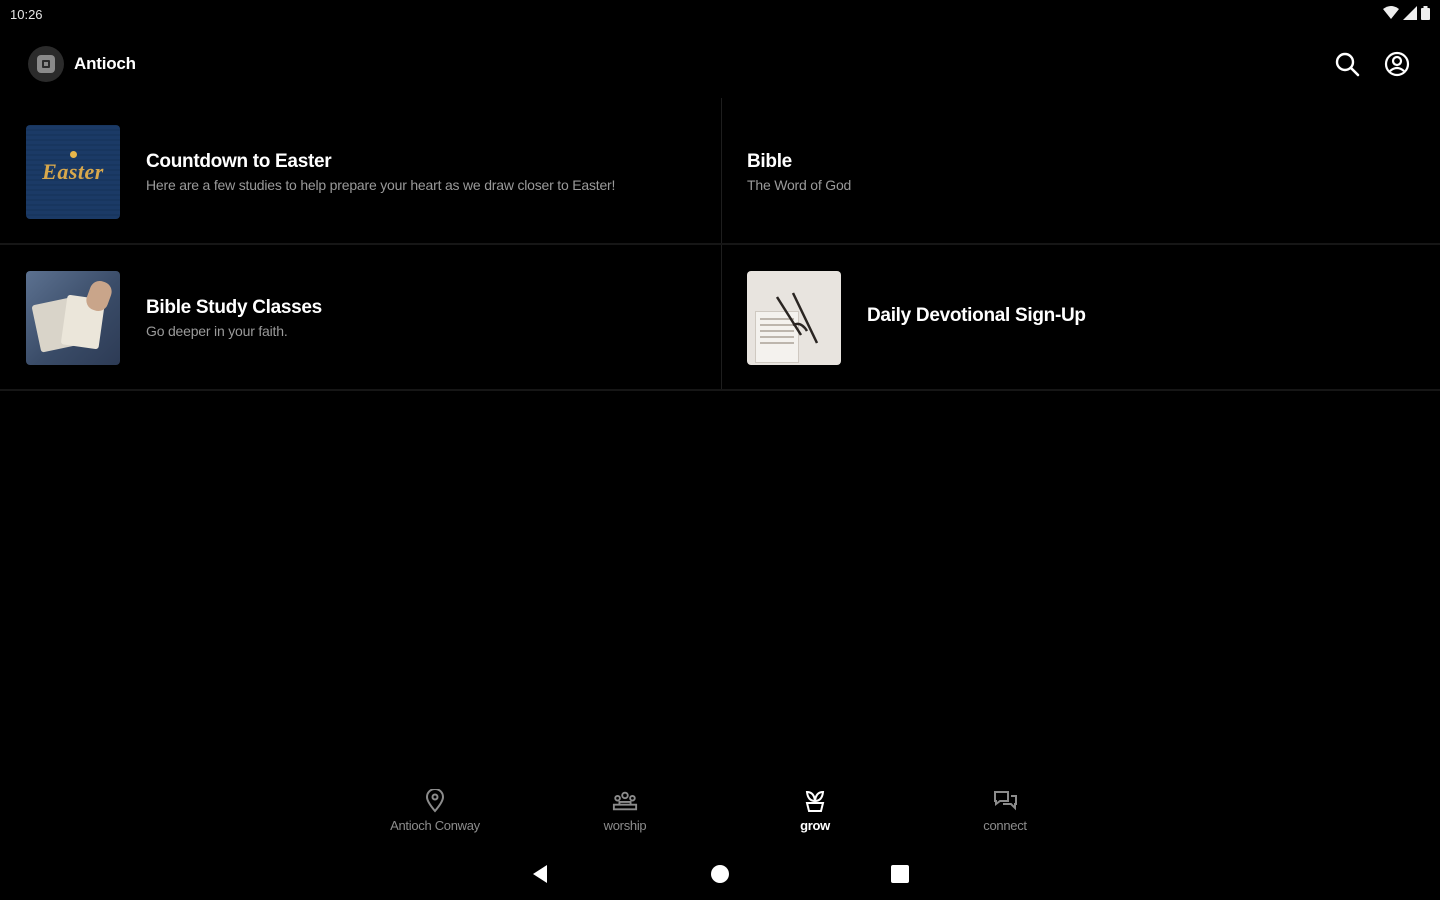 This screenshot has width=1440, height=900. I want to click on back-triangle-icon, so click(540, 874).